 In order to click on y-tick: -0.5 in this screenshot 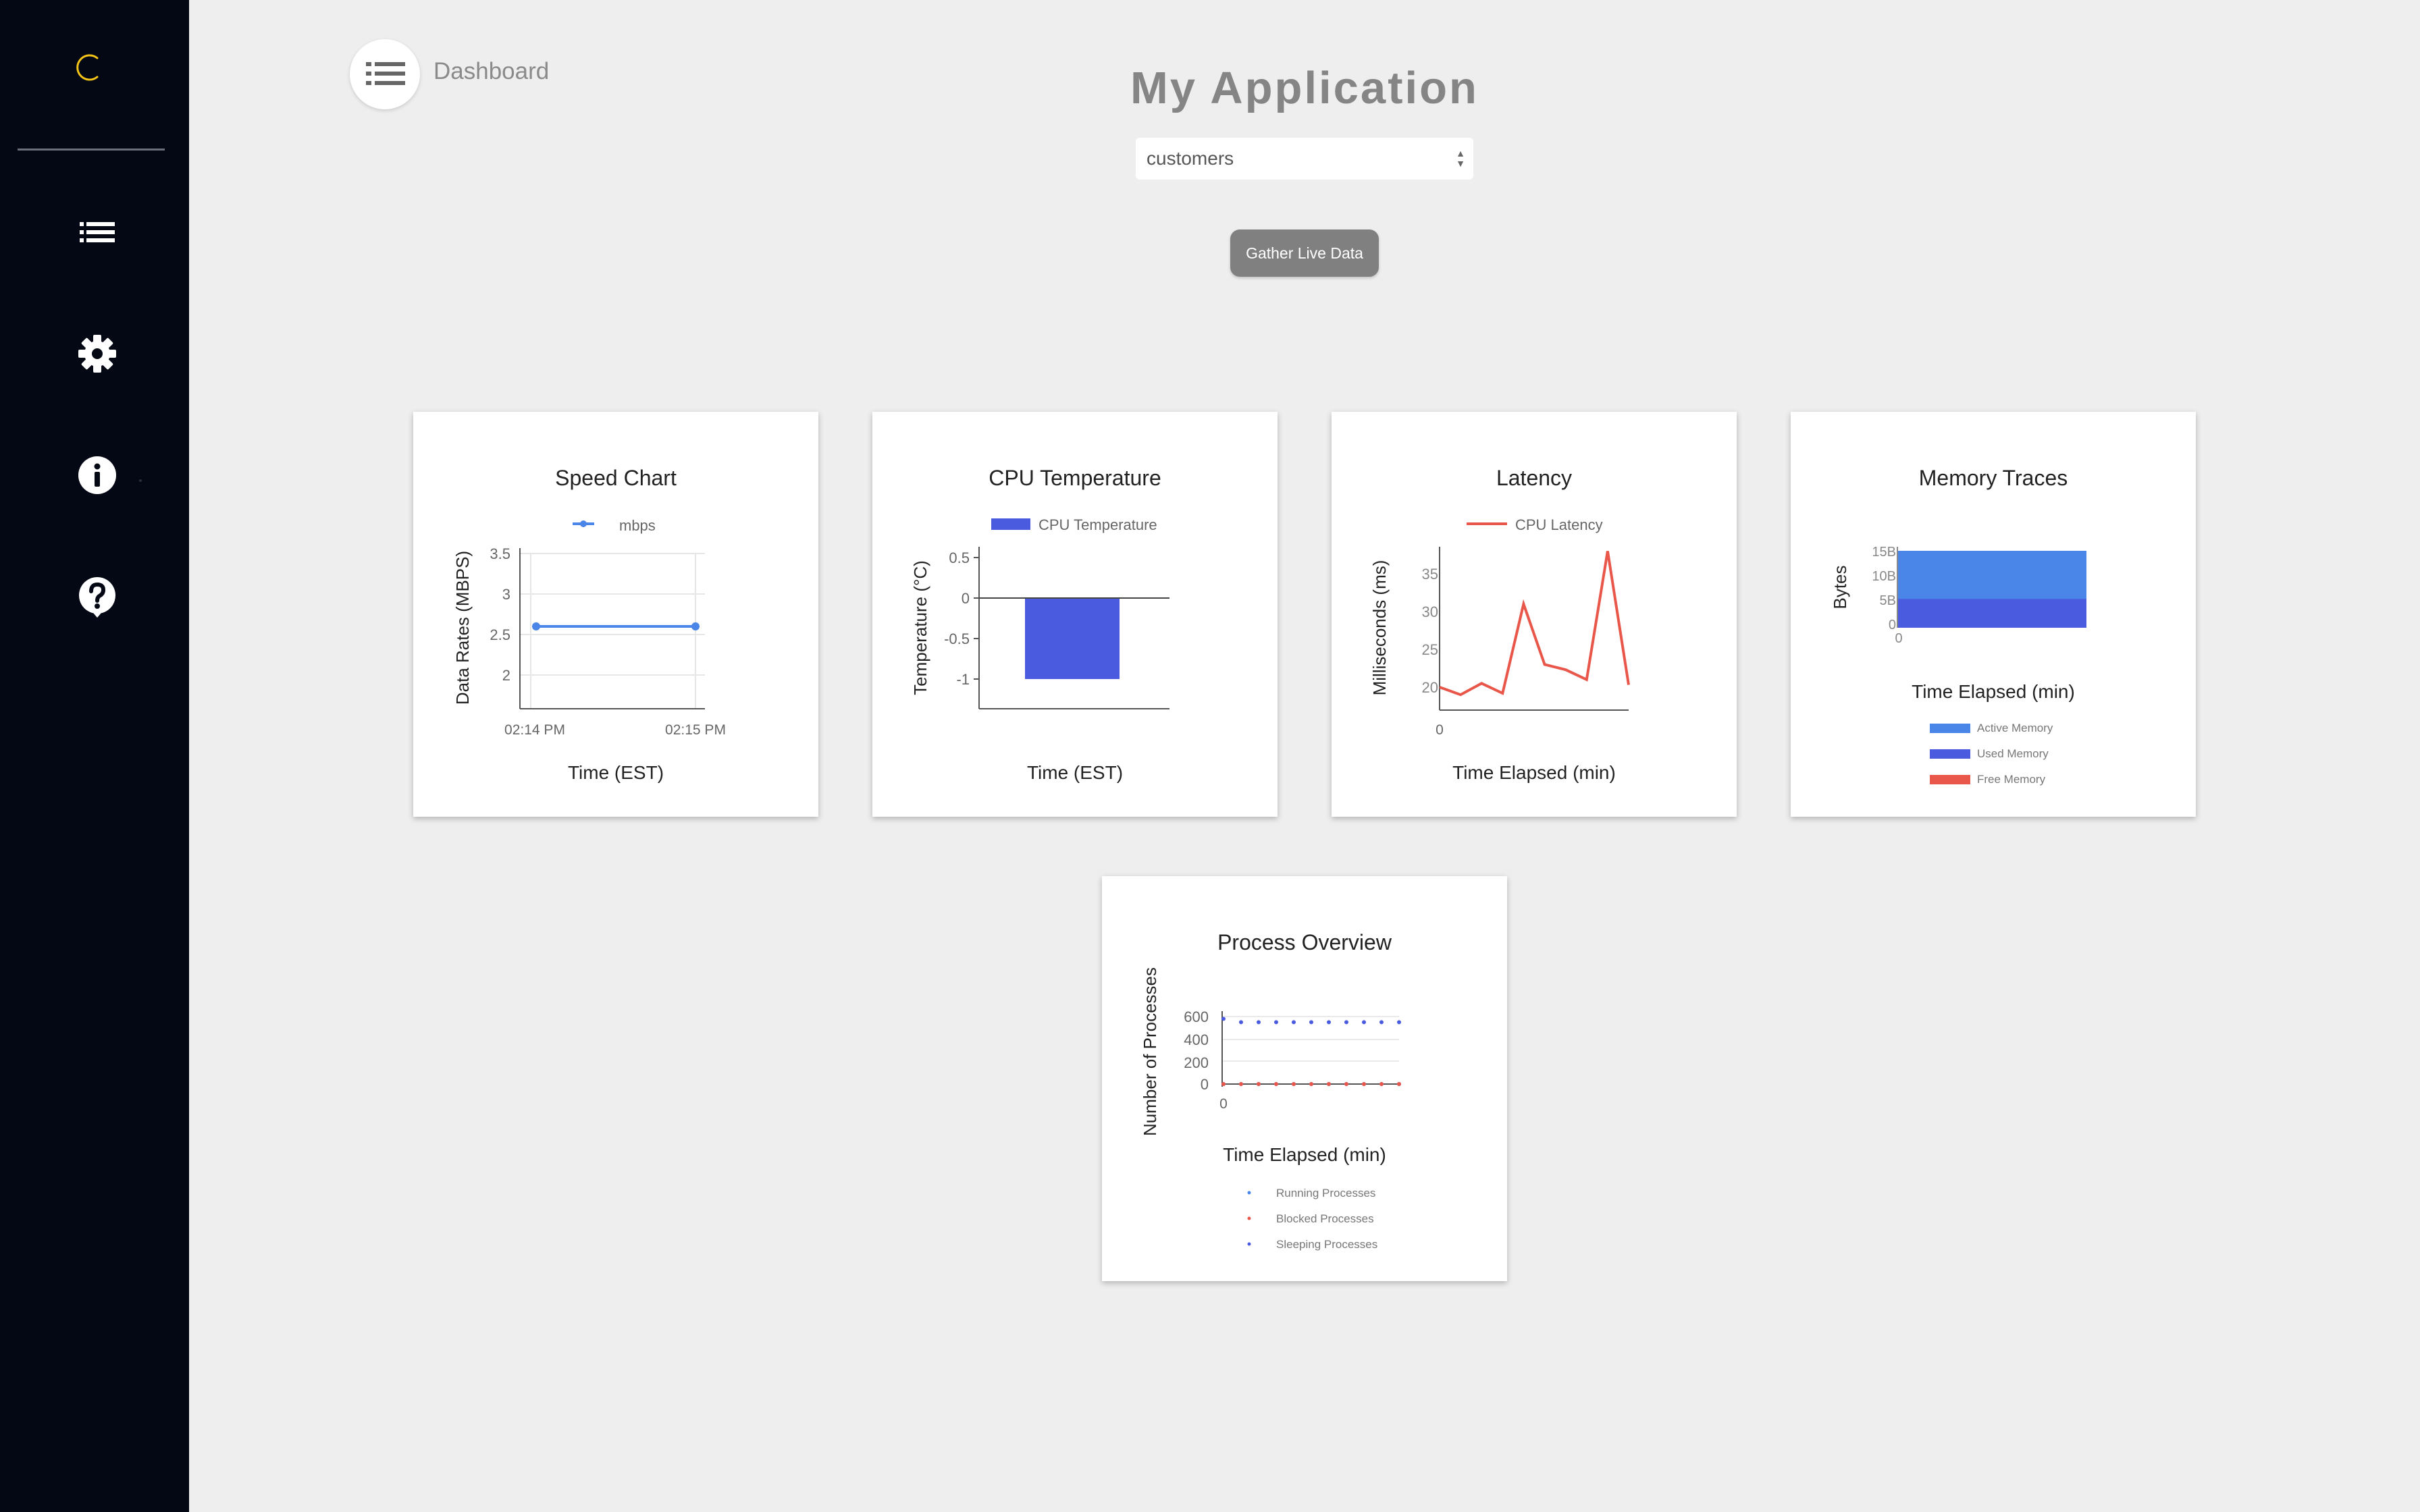, I will do `click(957, 638)`.